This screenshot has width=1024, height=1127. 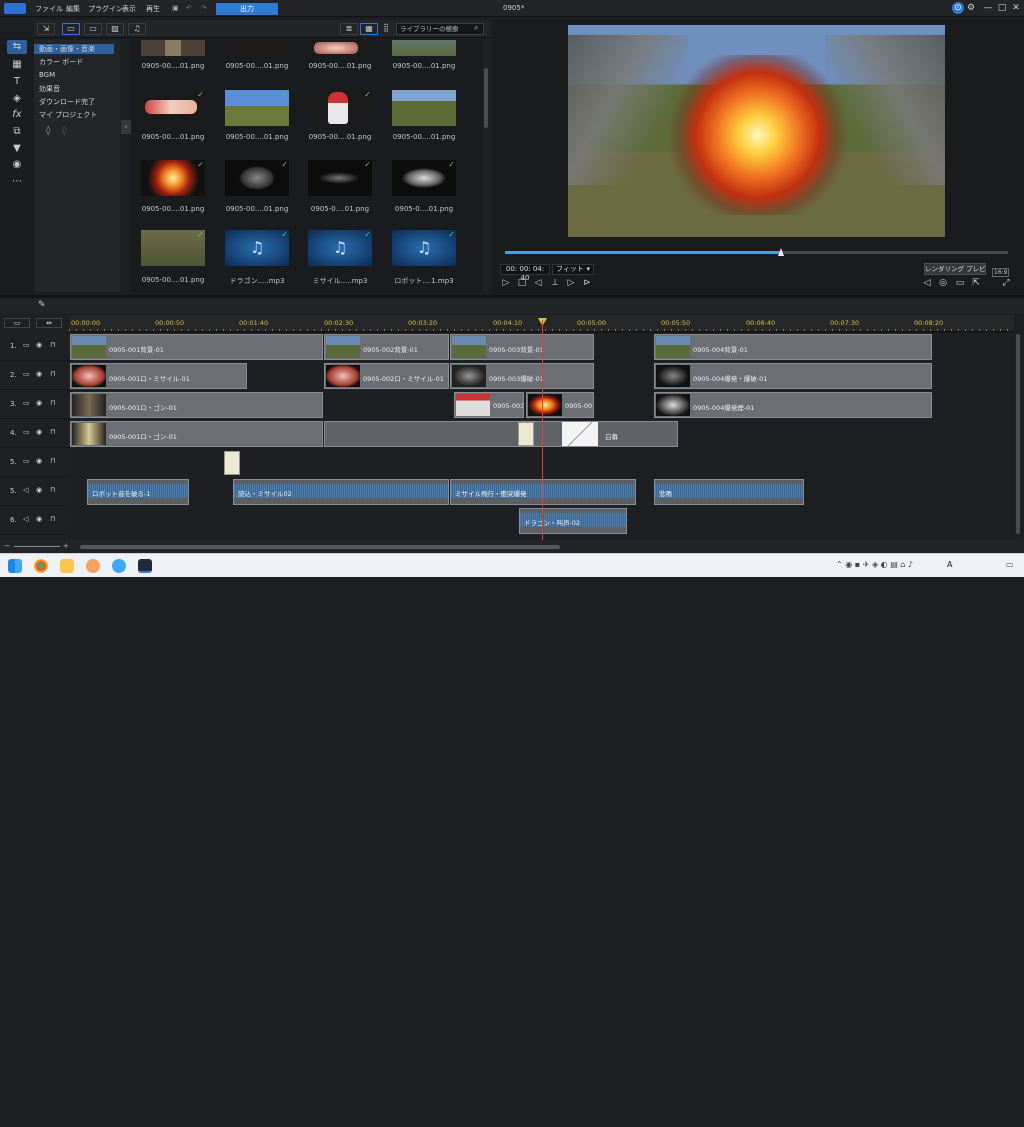 What do you see at coordinates (587, 283) in the screenshot?
I see `fast-forward-icon: ⊳` at bounding box center [587, 283].